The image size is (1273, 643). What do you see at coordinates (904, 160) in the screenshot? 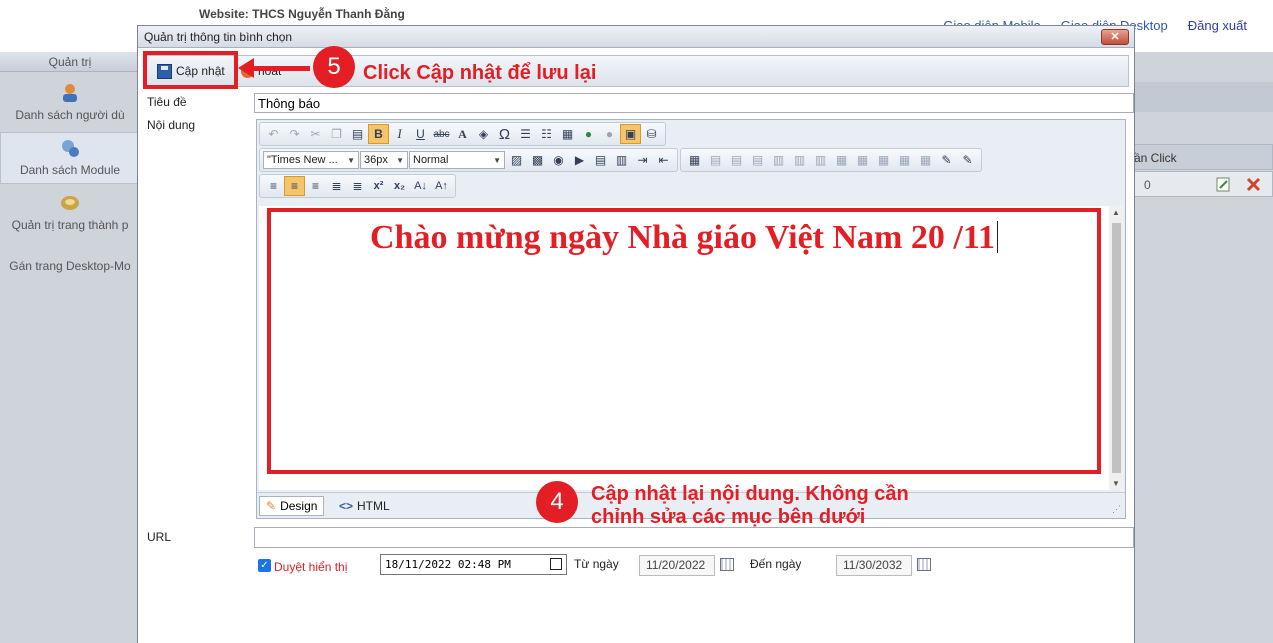
I see `delete-cell-icon: ▦` at bounding box center [904, 160].